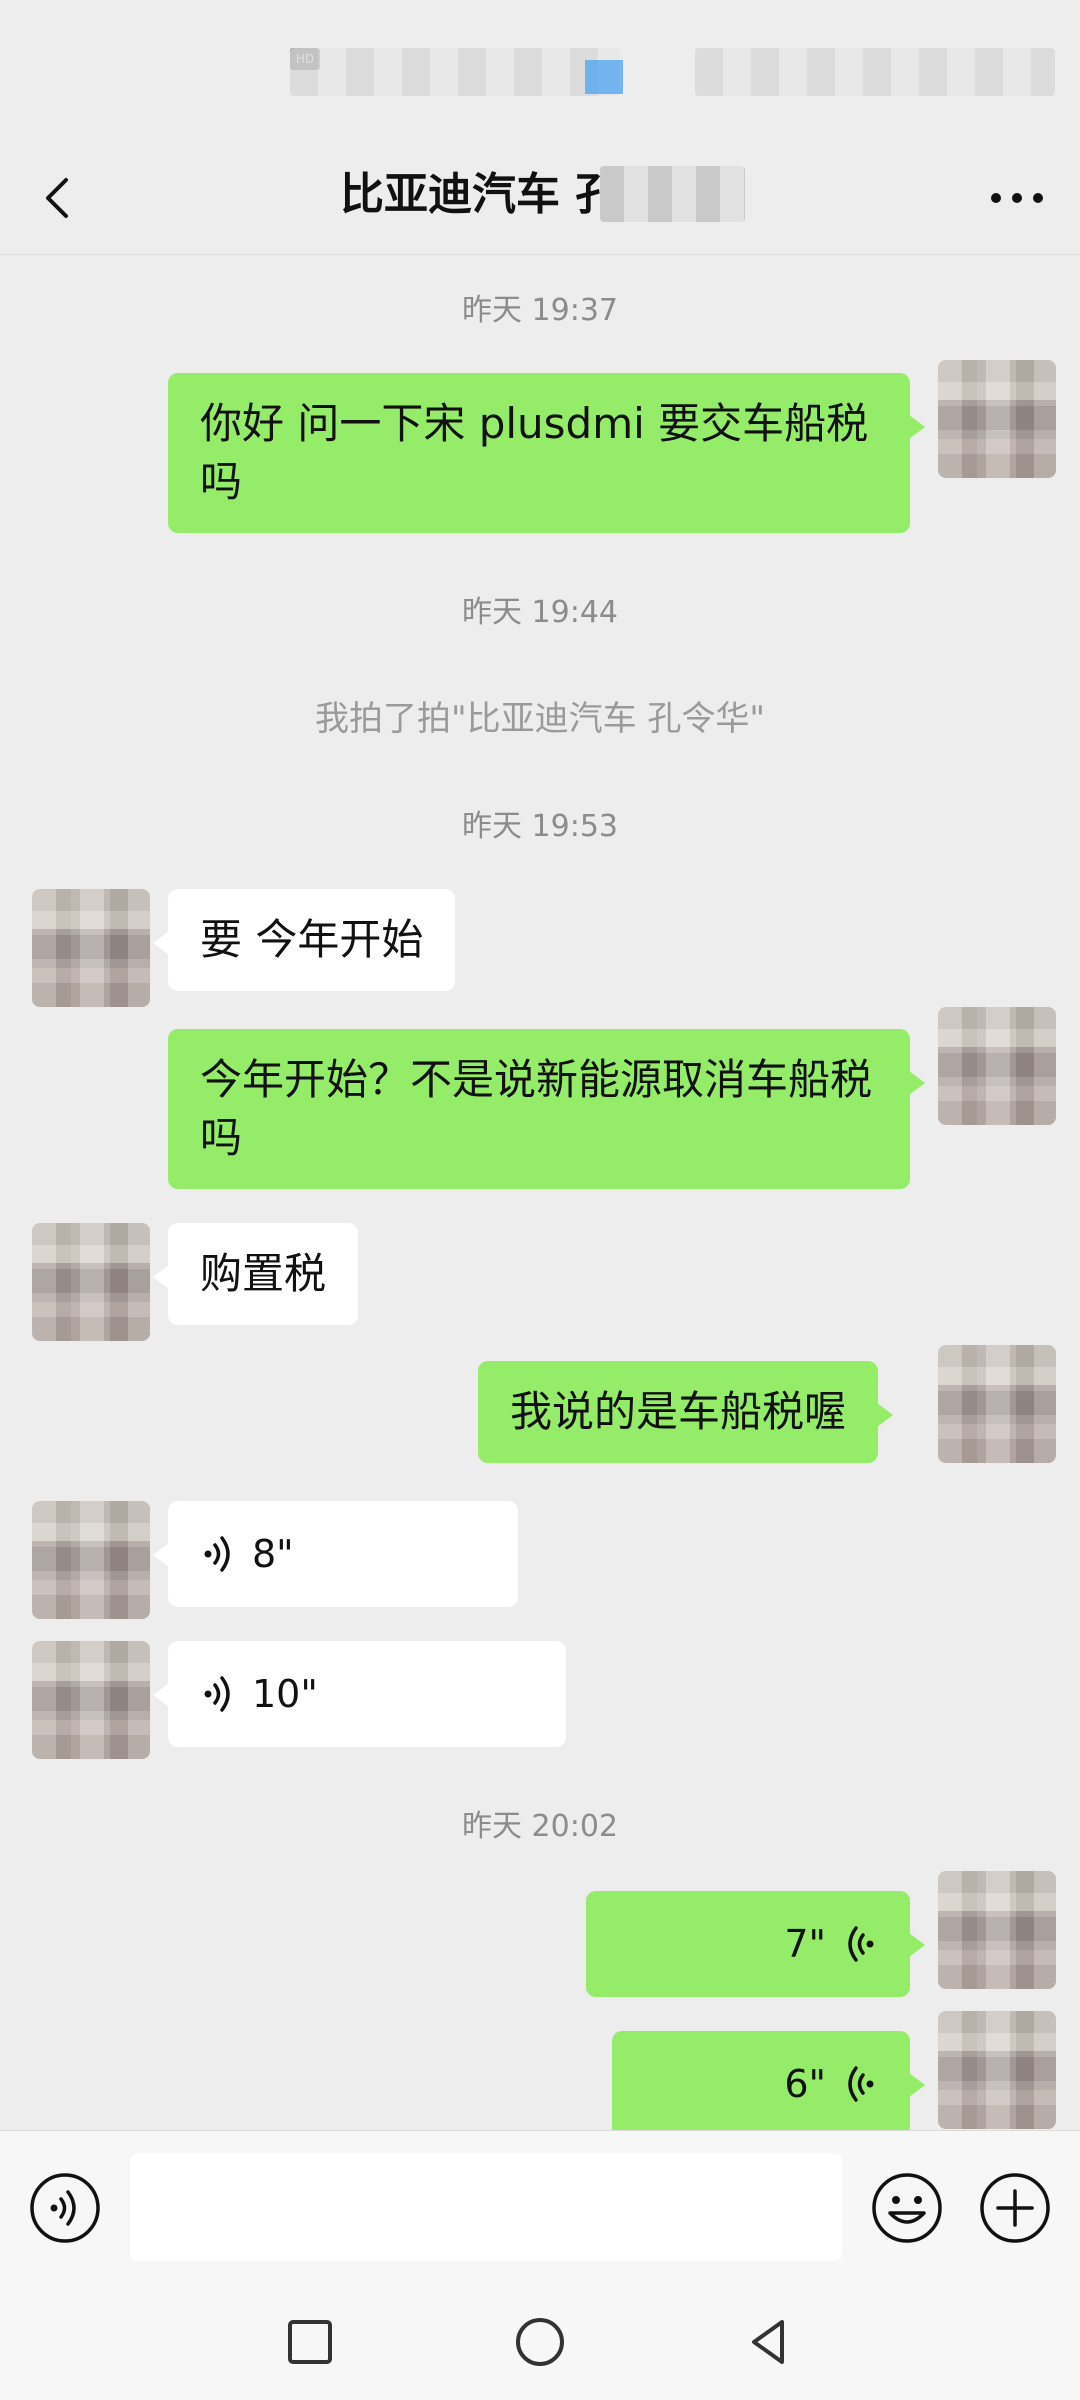 Image resolution: width=1080 pixels, height=2400 pixels. I want to click on status-accent, so click(604, 77).